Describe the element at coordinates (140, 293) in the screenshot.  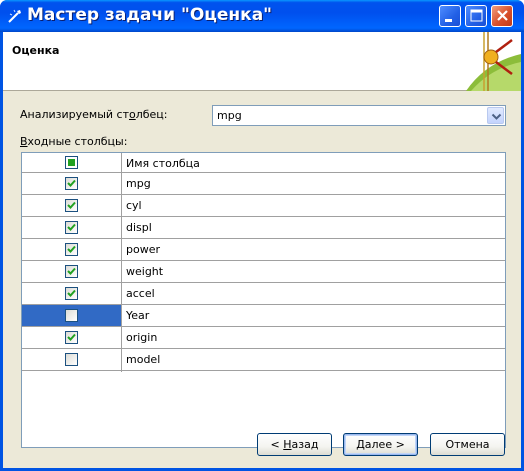
I see `column-name-cell: accel` at that location.